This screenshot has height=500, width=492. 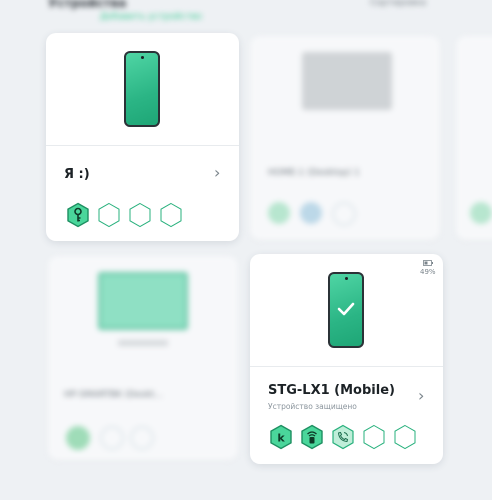 I want to click on device-card-partial, so click(x=474, y=138).